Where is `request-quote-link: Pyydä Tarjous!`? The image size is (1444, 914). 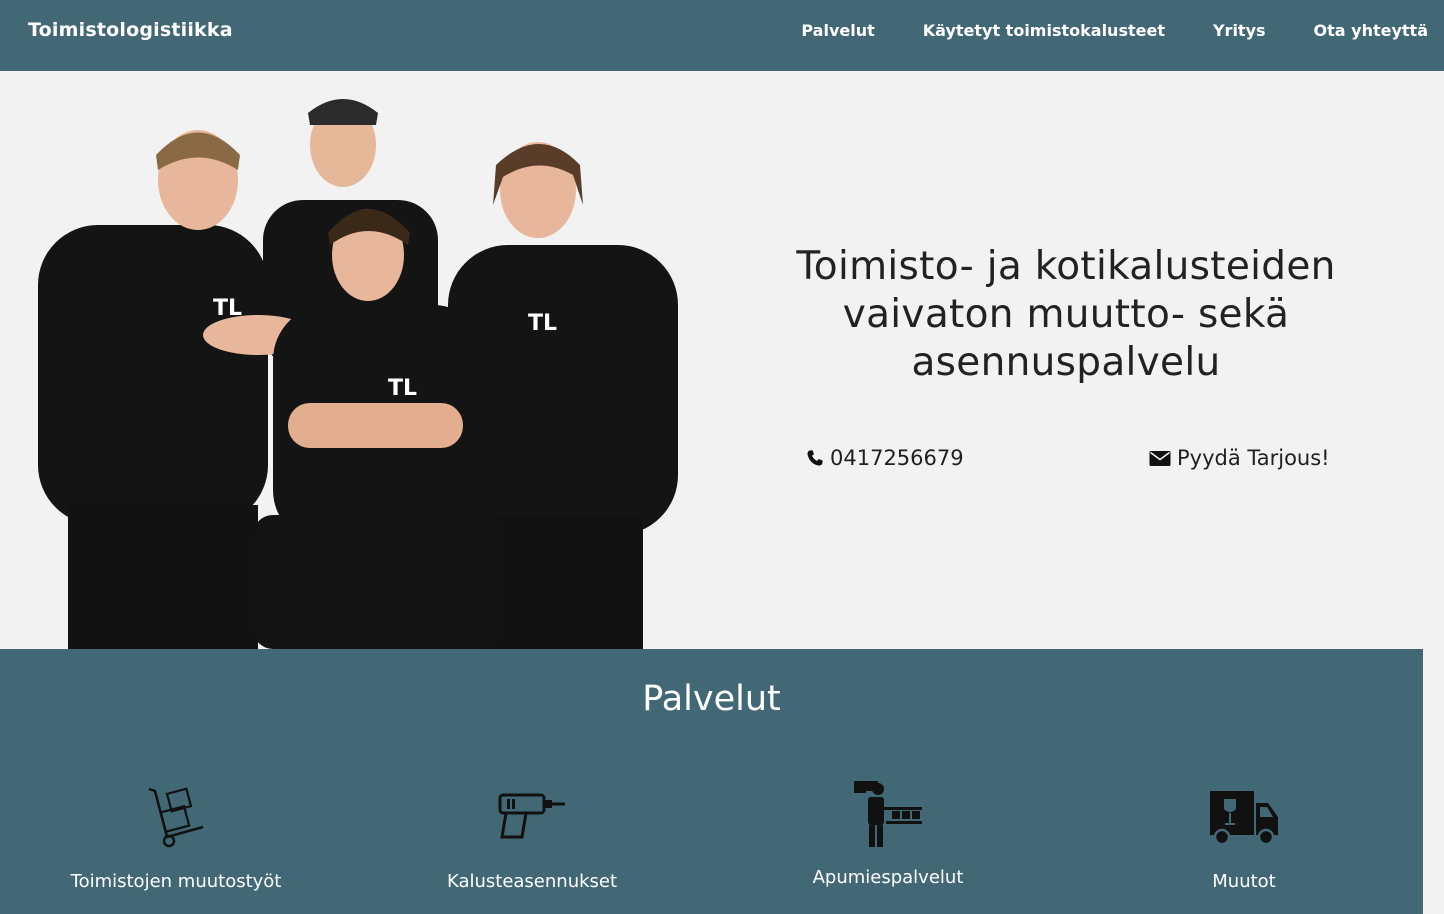
request-quote-link: Pyydä Tarjous! is located at coordinates (1239, 458).